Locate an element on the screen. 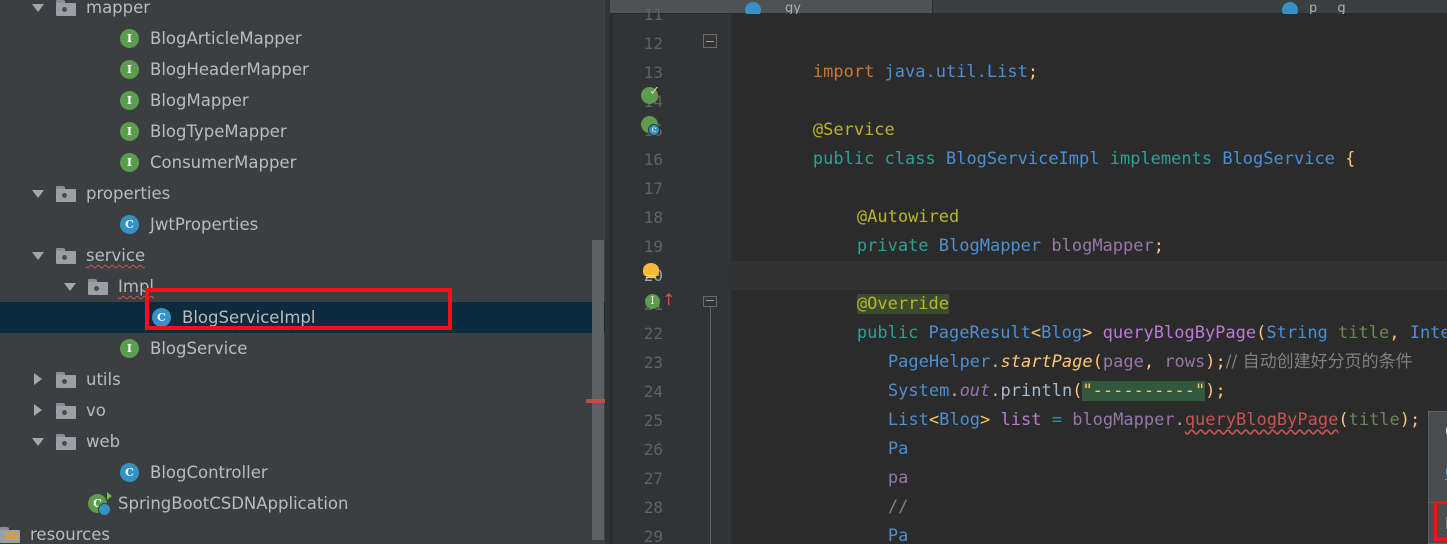  fold-marker-method is located at coordinates (710, 301).